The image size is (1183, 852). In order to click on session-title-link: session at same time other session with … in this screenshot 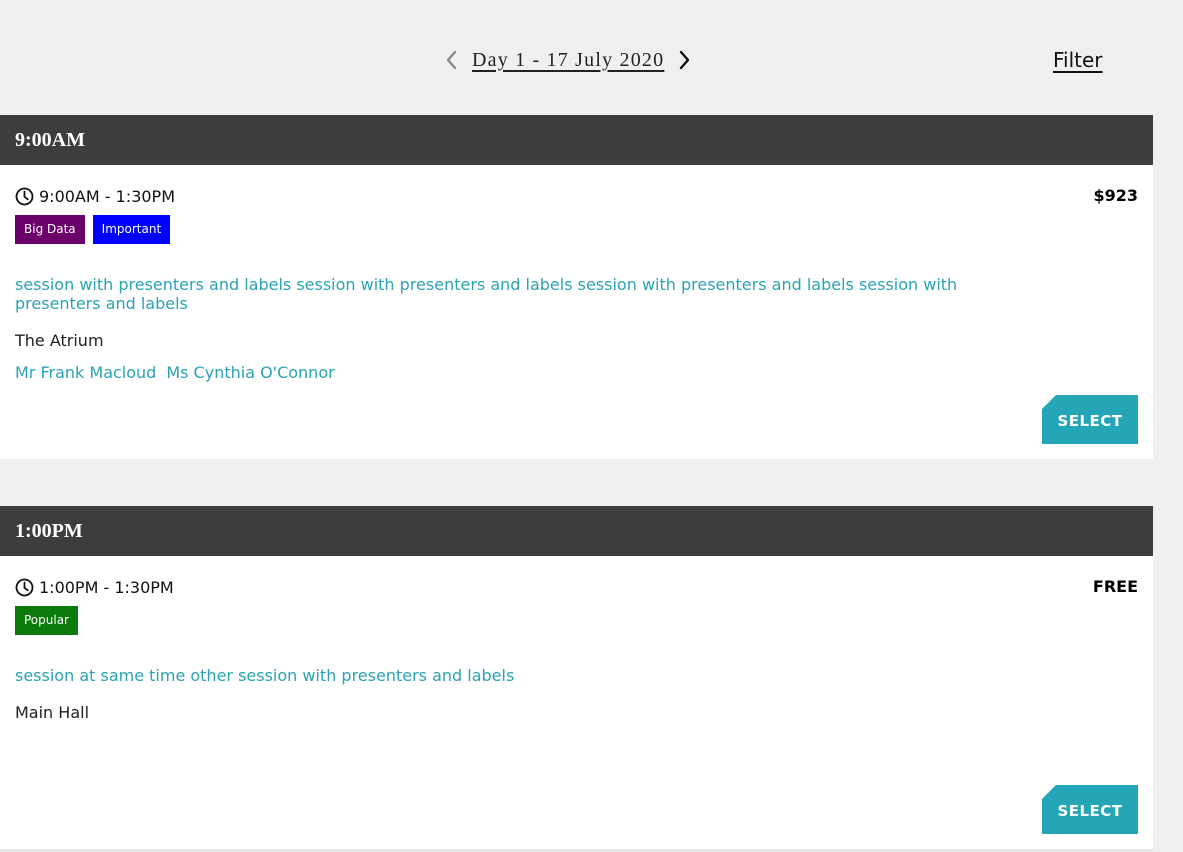, I will do `click(510, 675)`.